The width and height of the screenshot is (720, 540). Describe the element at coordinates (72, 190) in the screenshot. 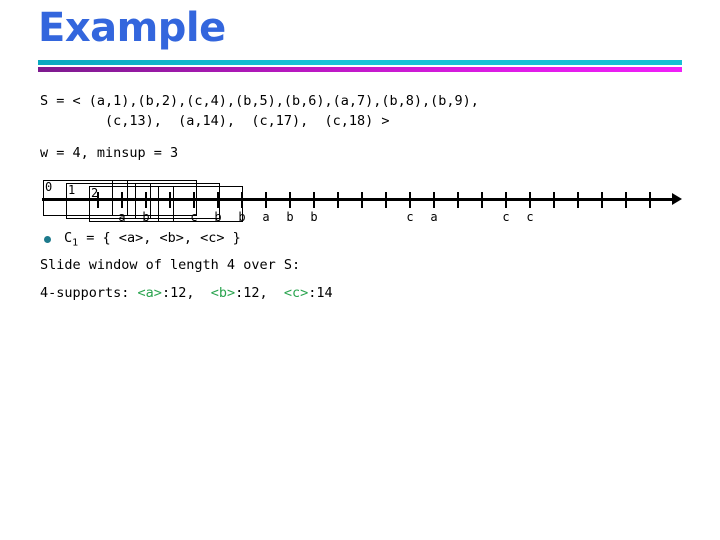

I see `sliding-window-label: 1` at that location.